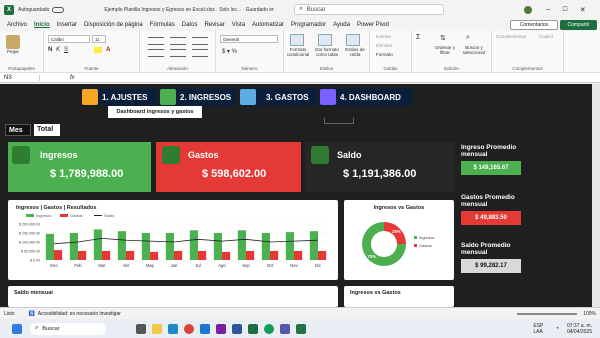 Image resolution: width=600 pixels, height=338 pixels. What do you see at coordinates (141, 328) in the screenshot?
I see `taskview-icon` at bounding box center [141, 328].